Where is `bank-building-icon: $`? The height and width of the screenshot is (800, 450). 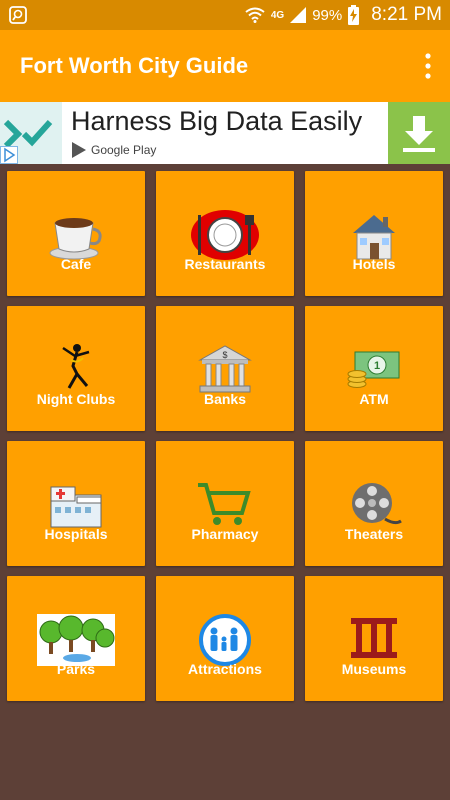 bank-building-icon: $ is located at coordinates (225, 369).